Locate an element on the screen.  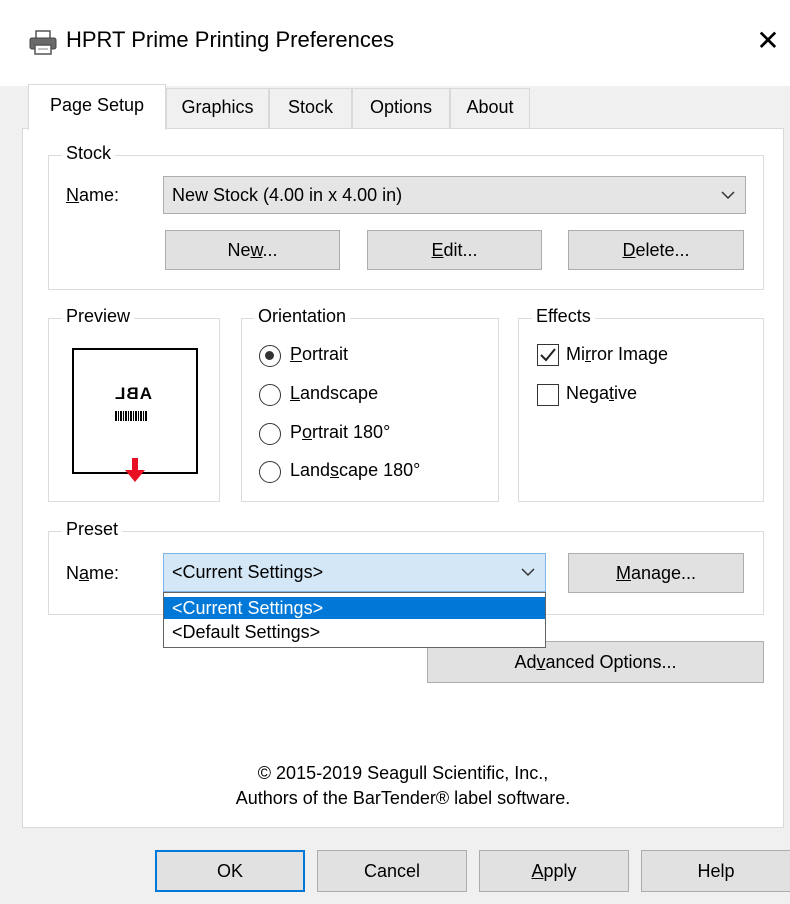
preset-name-label: Name: is located at coordinates (93, 573).